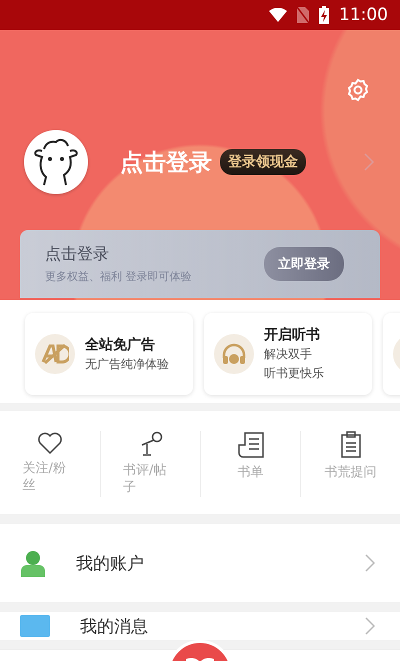  Describe the element at coordinates (127, 364) in the screenshot. I see `feature-description: 无广告纯净体验` at that location.